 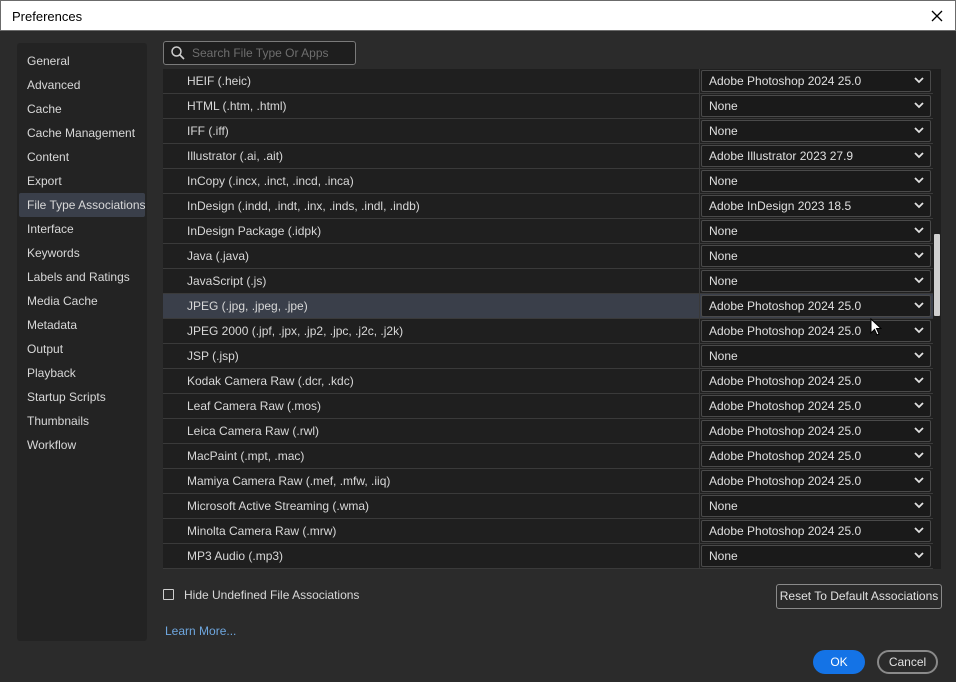 I want to click on table-row: InDesign Package (.idpk) None, so click(x=548, y=231).